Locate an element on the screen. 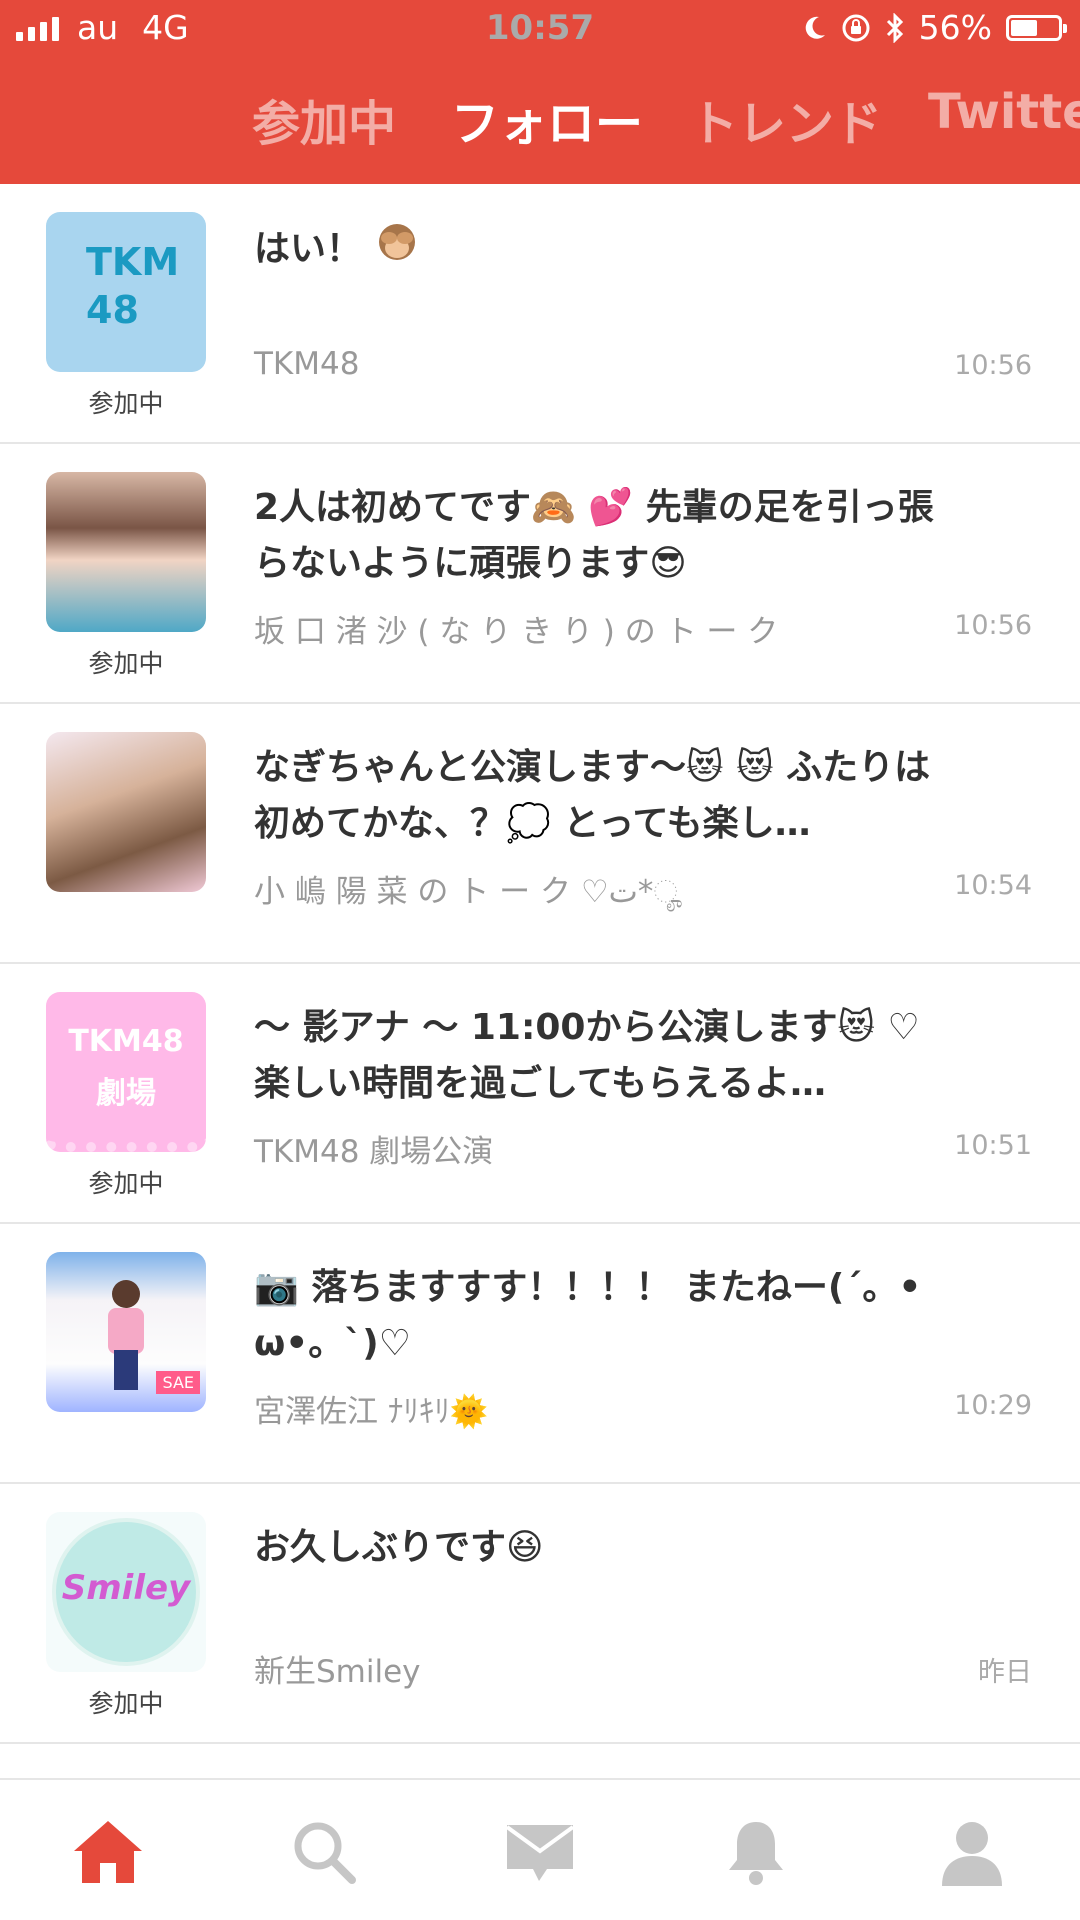 The height and width of the screenshot is (1920, 1080). home-icon is located at coordinates (108, 1852).